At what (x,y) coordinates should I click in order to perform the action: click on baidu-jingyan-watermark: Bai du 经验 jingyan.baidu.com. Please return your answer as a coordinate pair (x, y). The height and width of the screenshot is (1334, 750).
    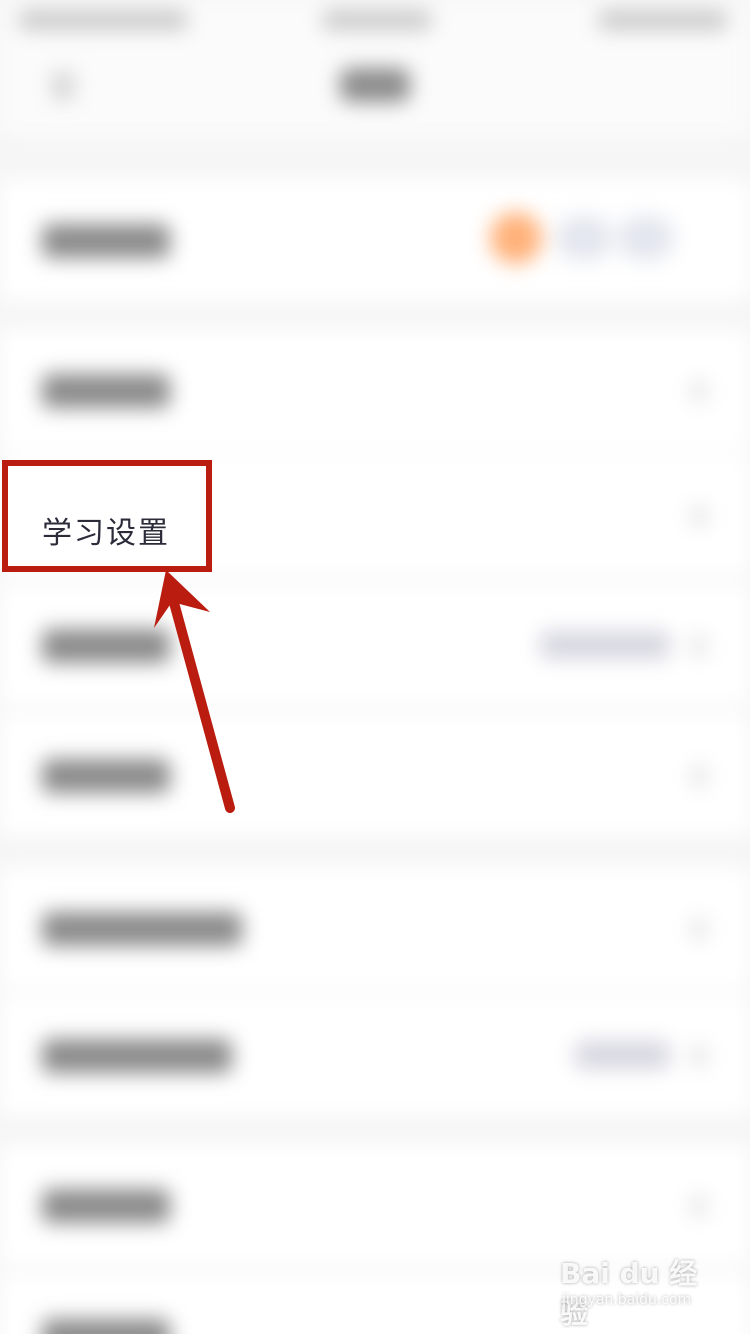
    Looking at the image, I should click on (635, 1291).